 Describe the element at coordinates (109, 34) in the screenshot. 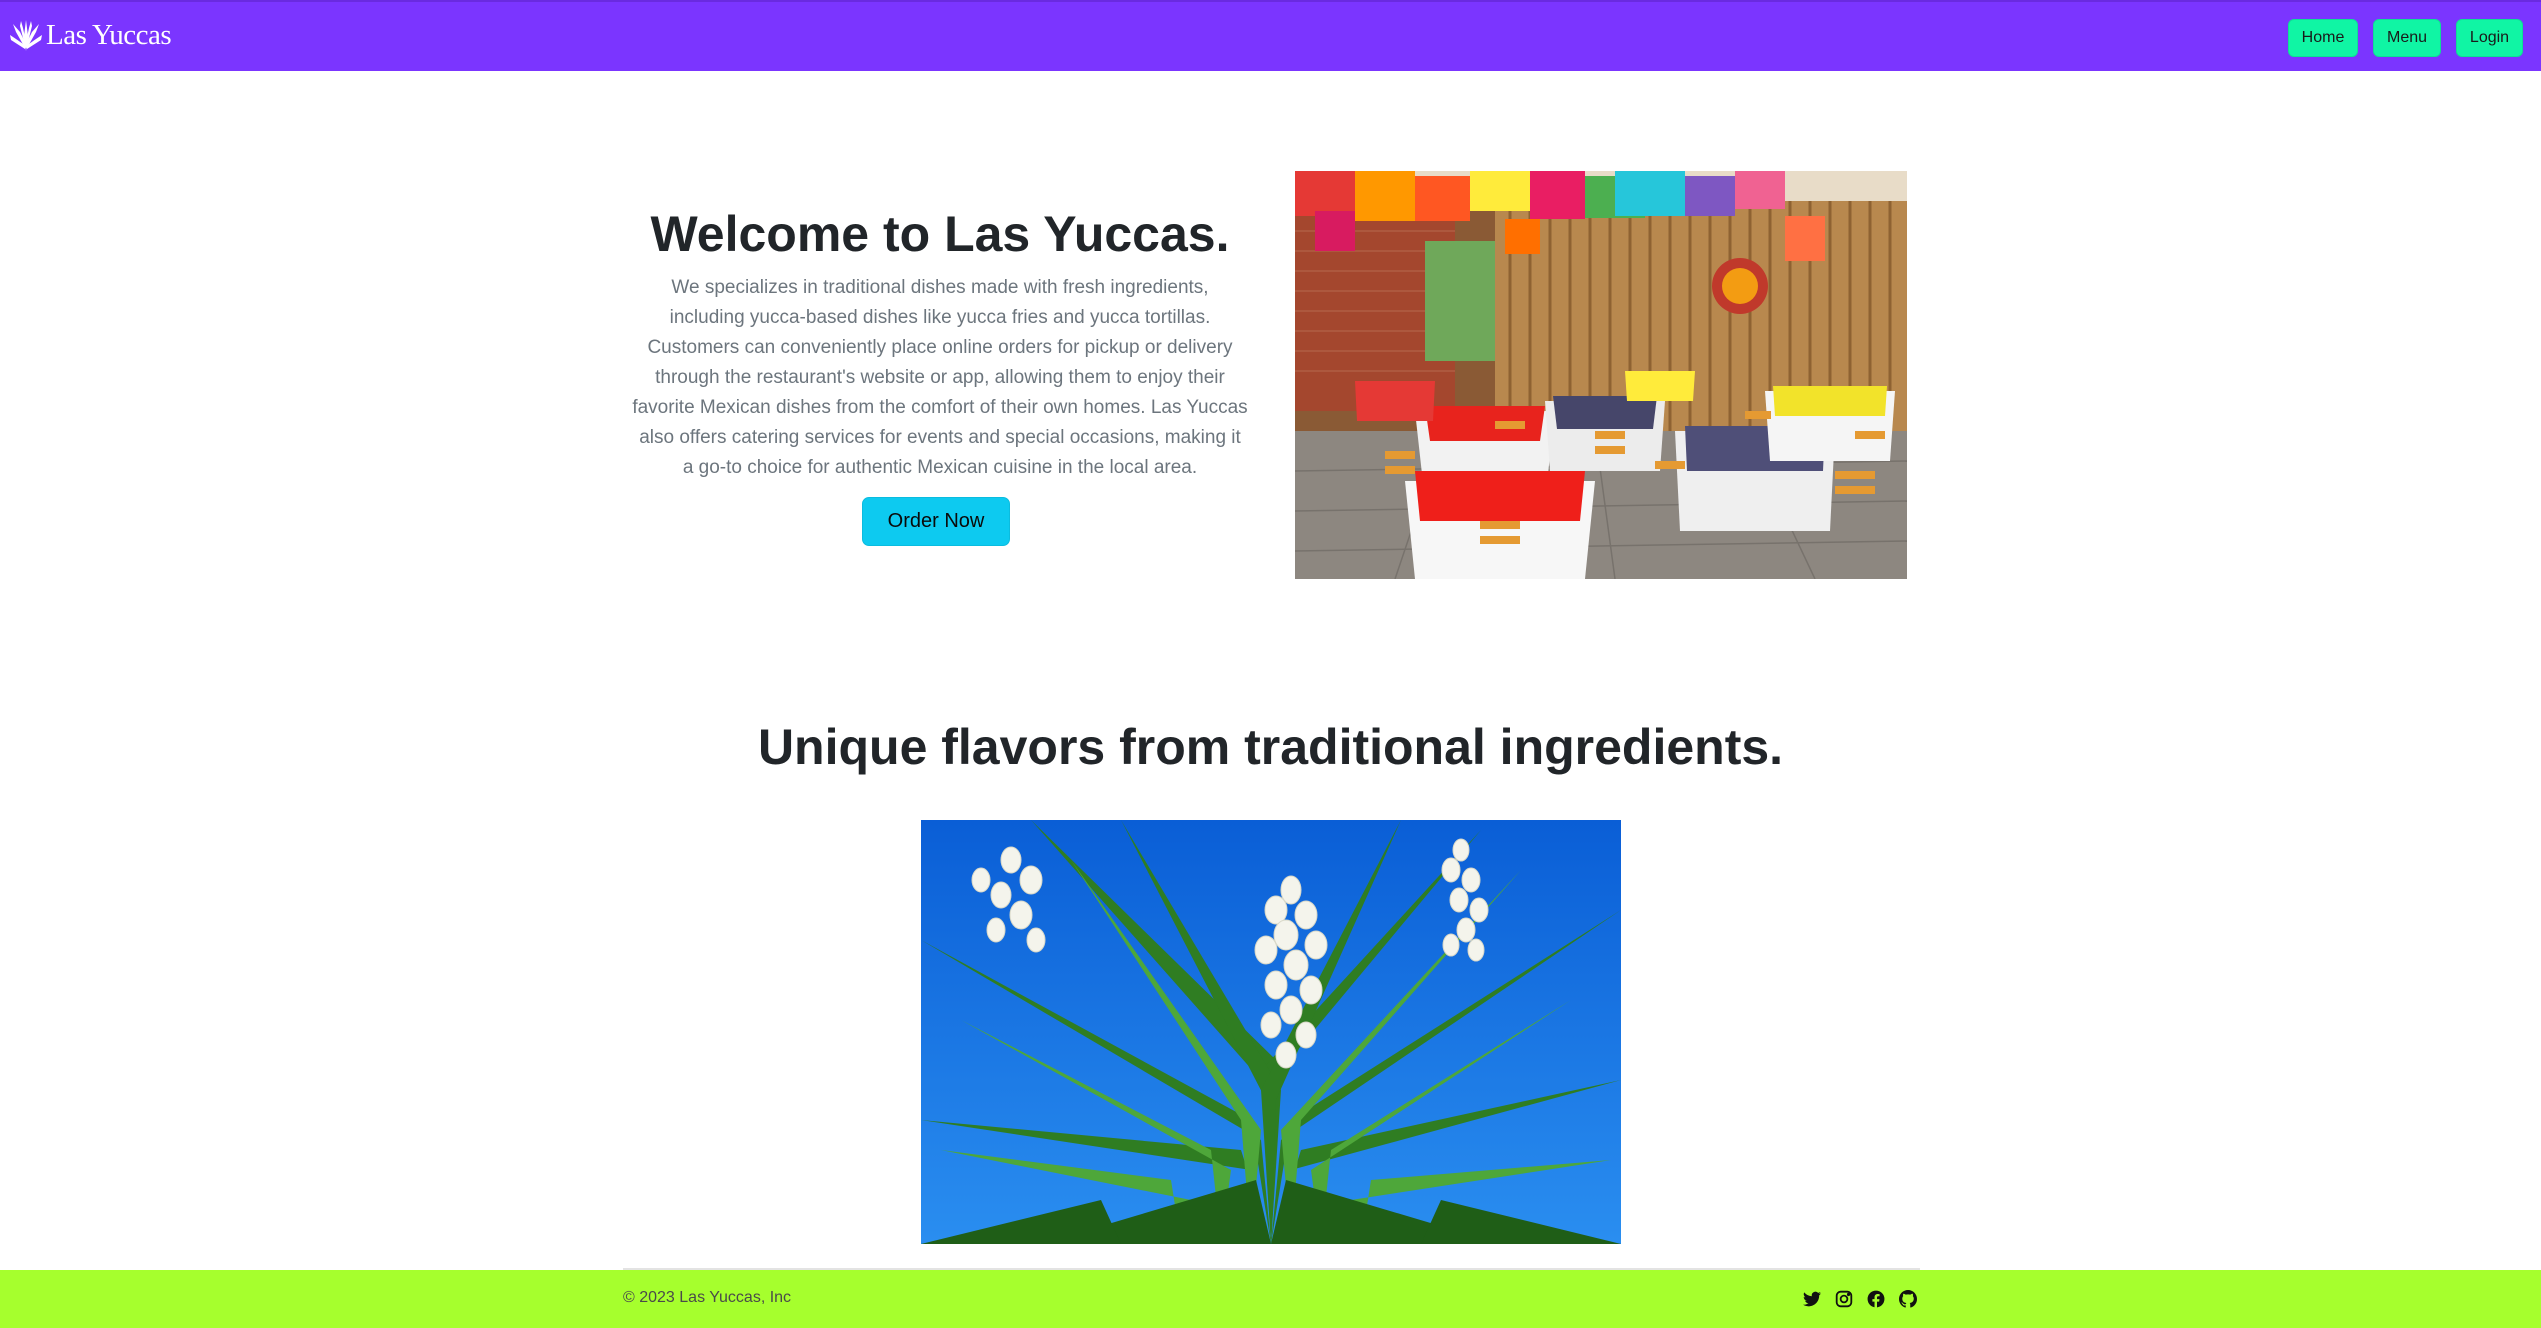

I see `brand-name: Las Yuccas` at that location.